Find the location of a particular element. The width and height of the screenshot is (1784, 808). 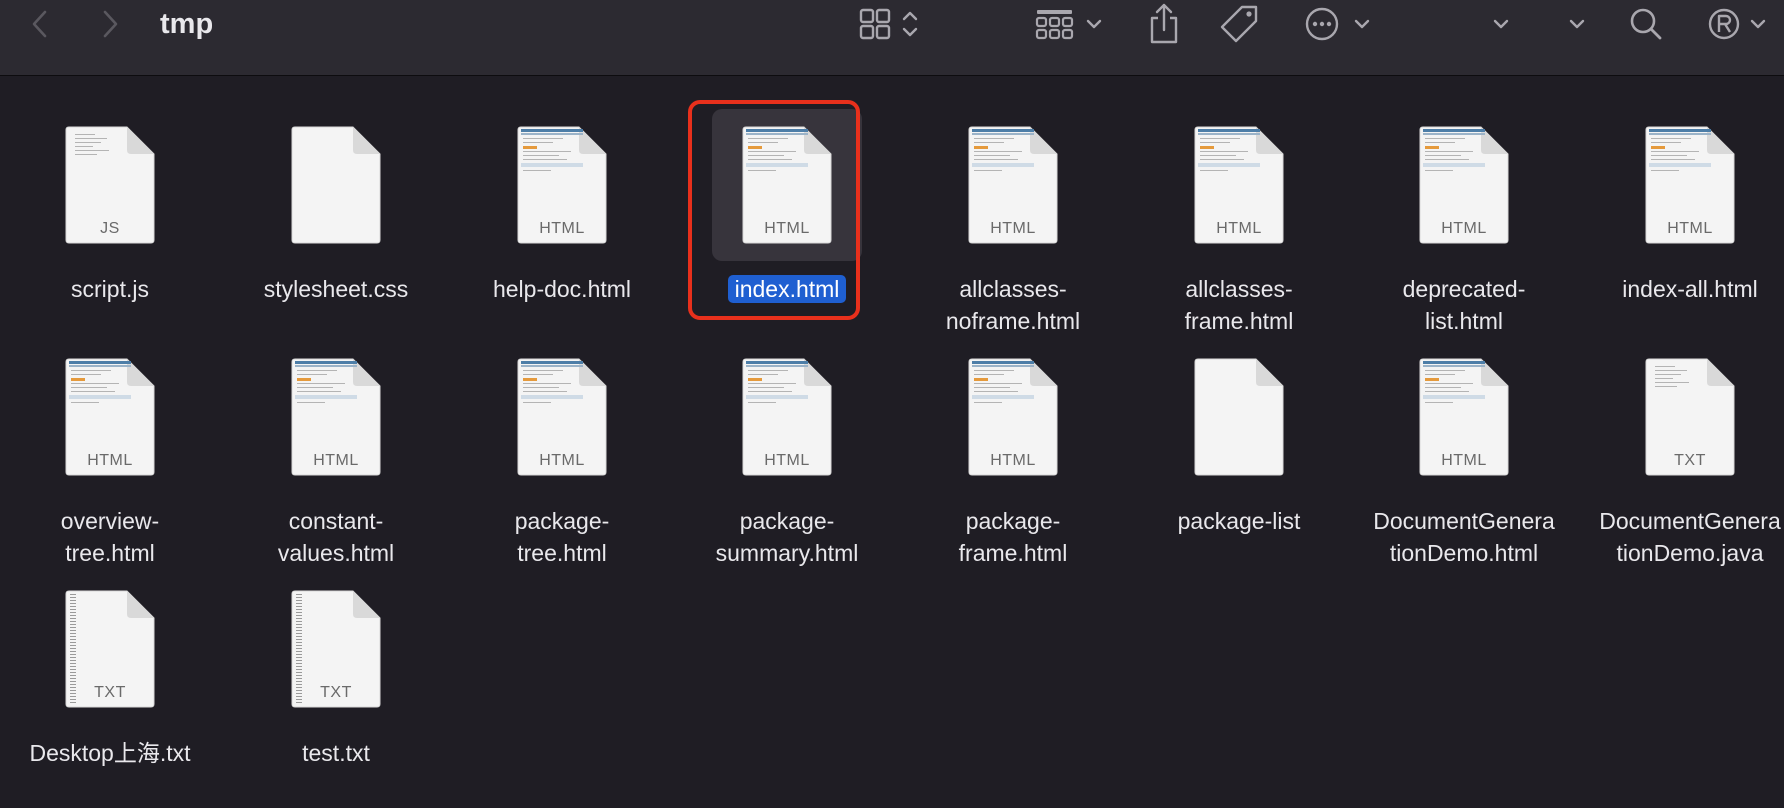

file-name-text: package-list is located at coordinates (1239, 521).